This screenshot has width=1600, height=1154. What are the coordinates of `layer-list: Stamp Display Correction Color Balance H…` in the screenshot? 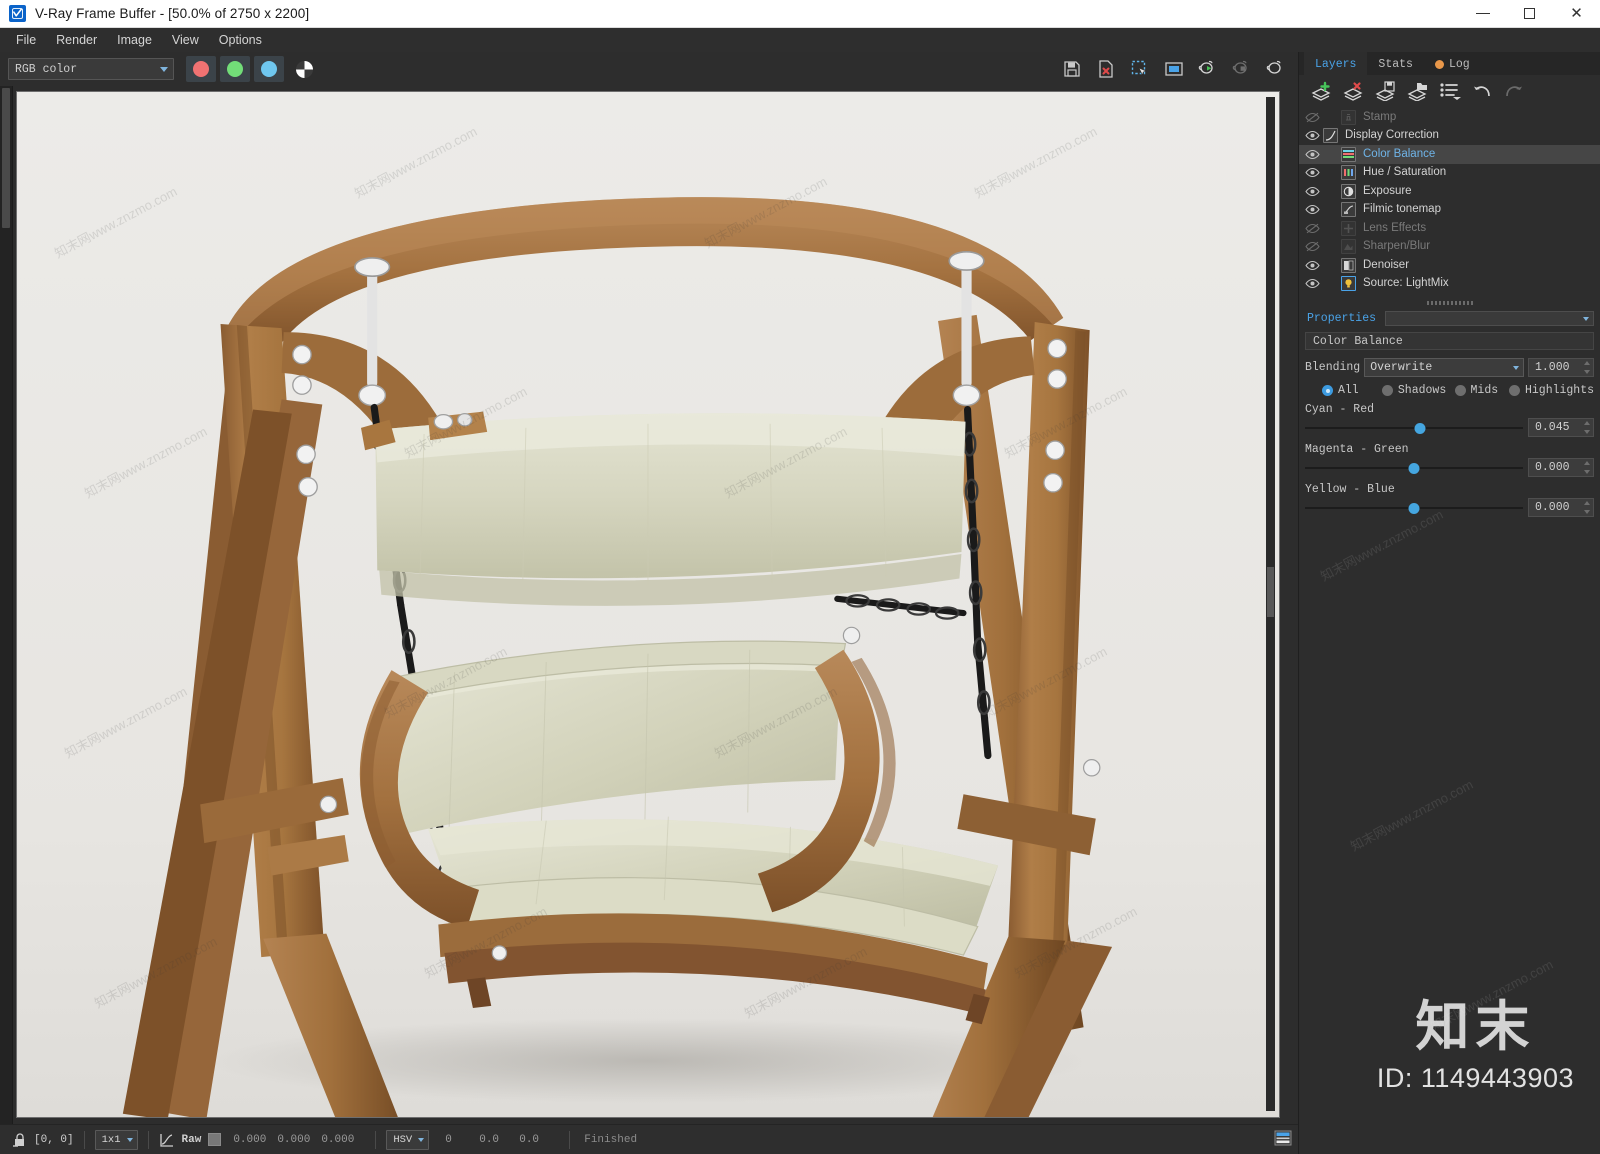 It's located at (1449, 202).